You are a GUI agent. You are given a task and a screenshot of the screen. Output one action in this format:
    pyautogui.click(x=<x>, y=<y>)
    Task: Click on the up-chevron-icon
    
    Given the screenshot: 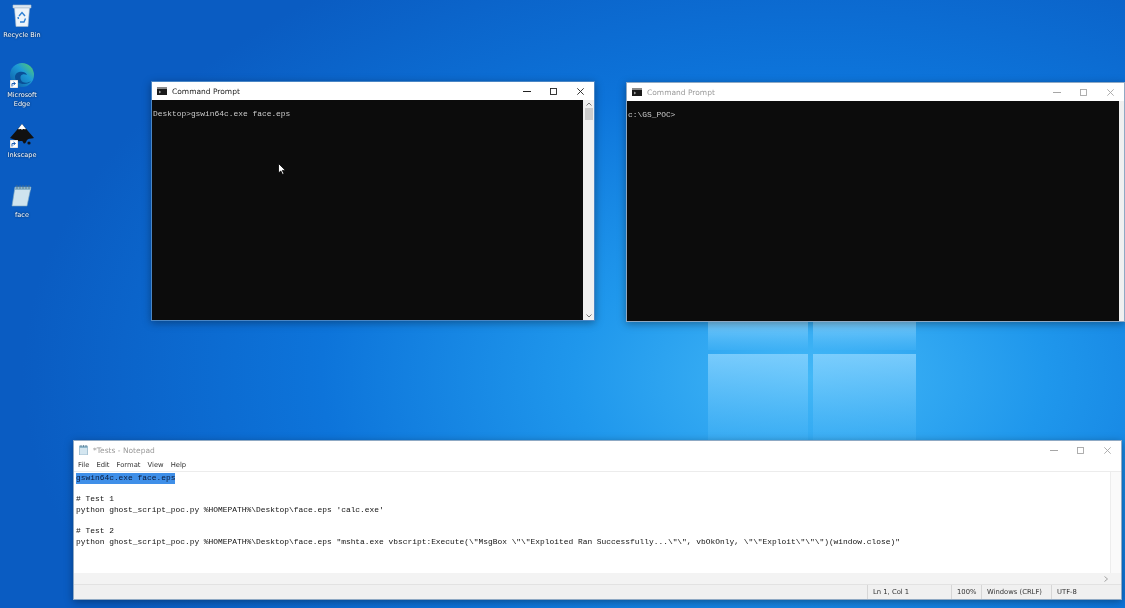 What is the action you would take?
    pyautogui.click(x=588, y=104)
    